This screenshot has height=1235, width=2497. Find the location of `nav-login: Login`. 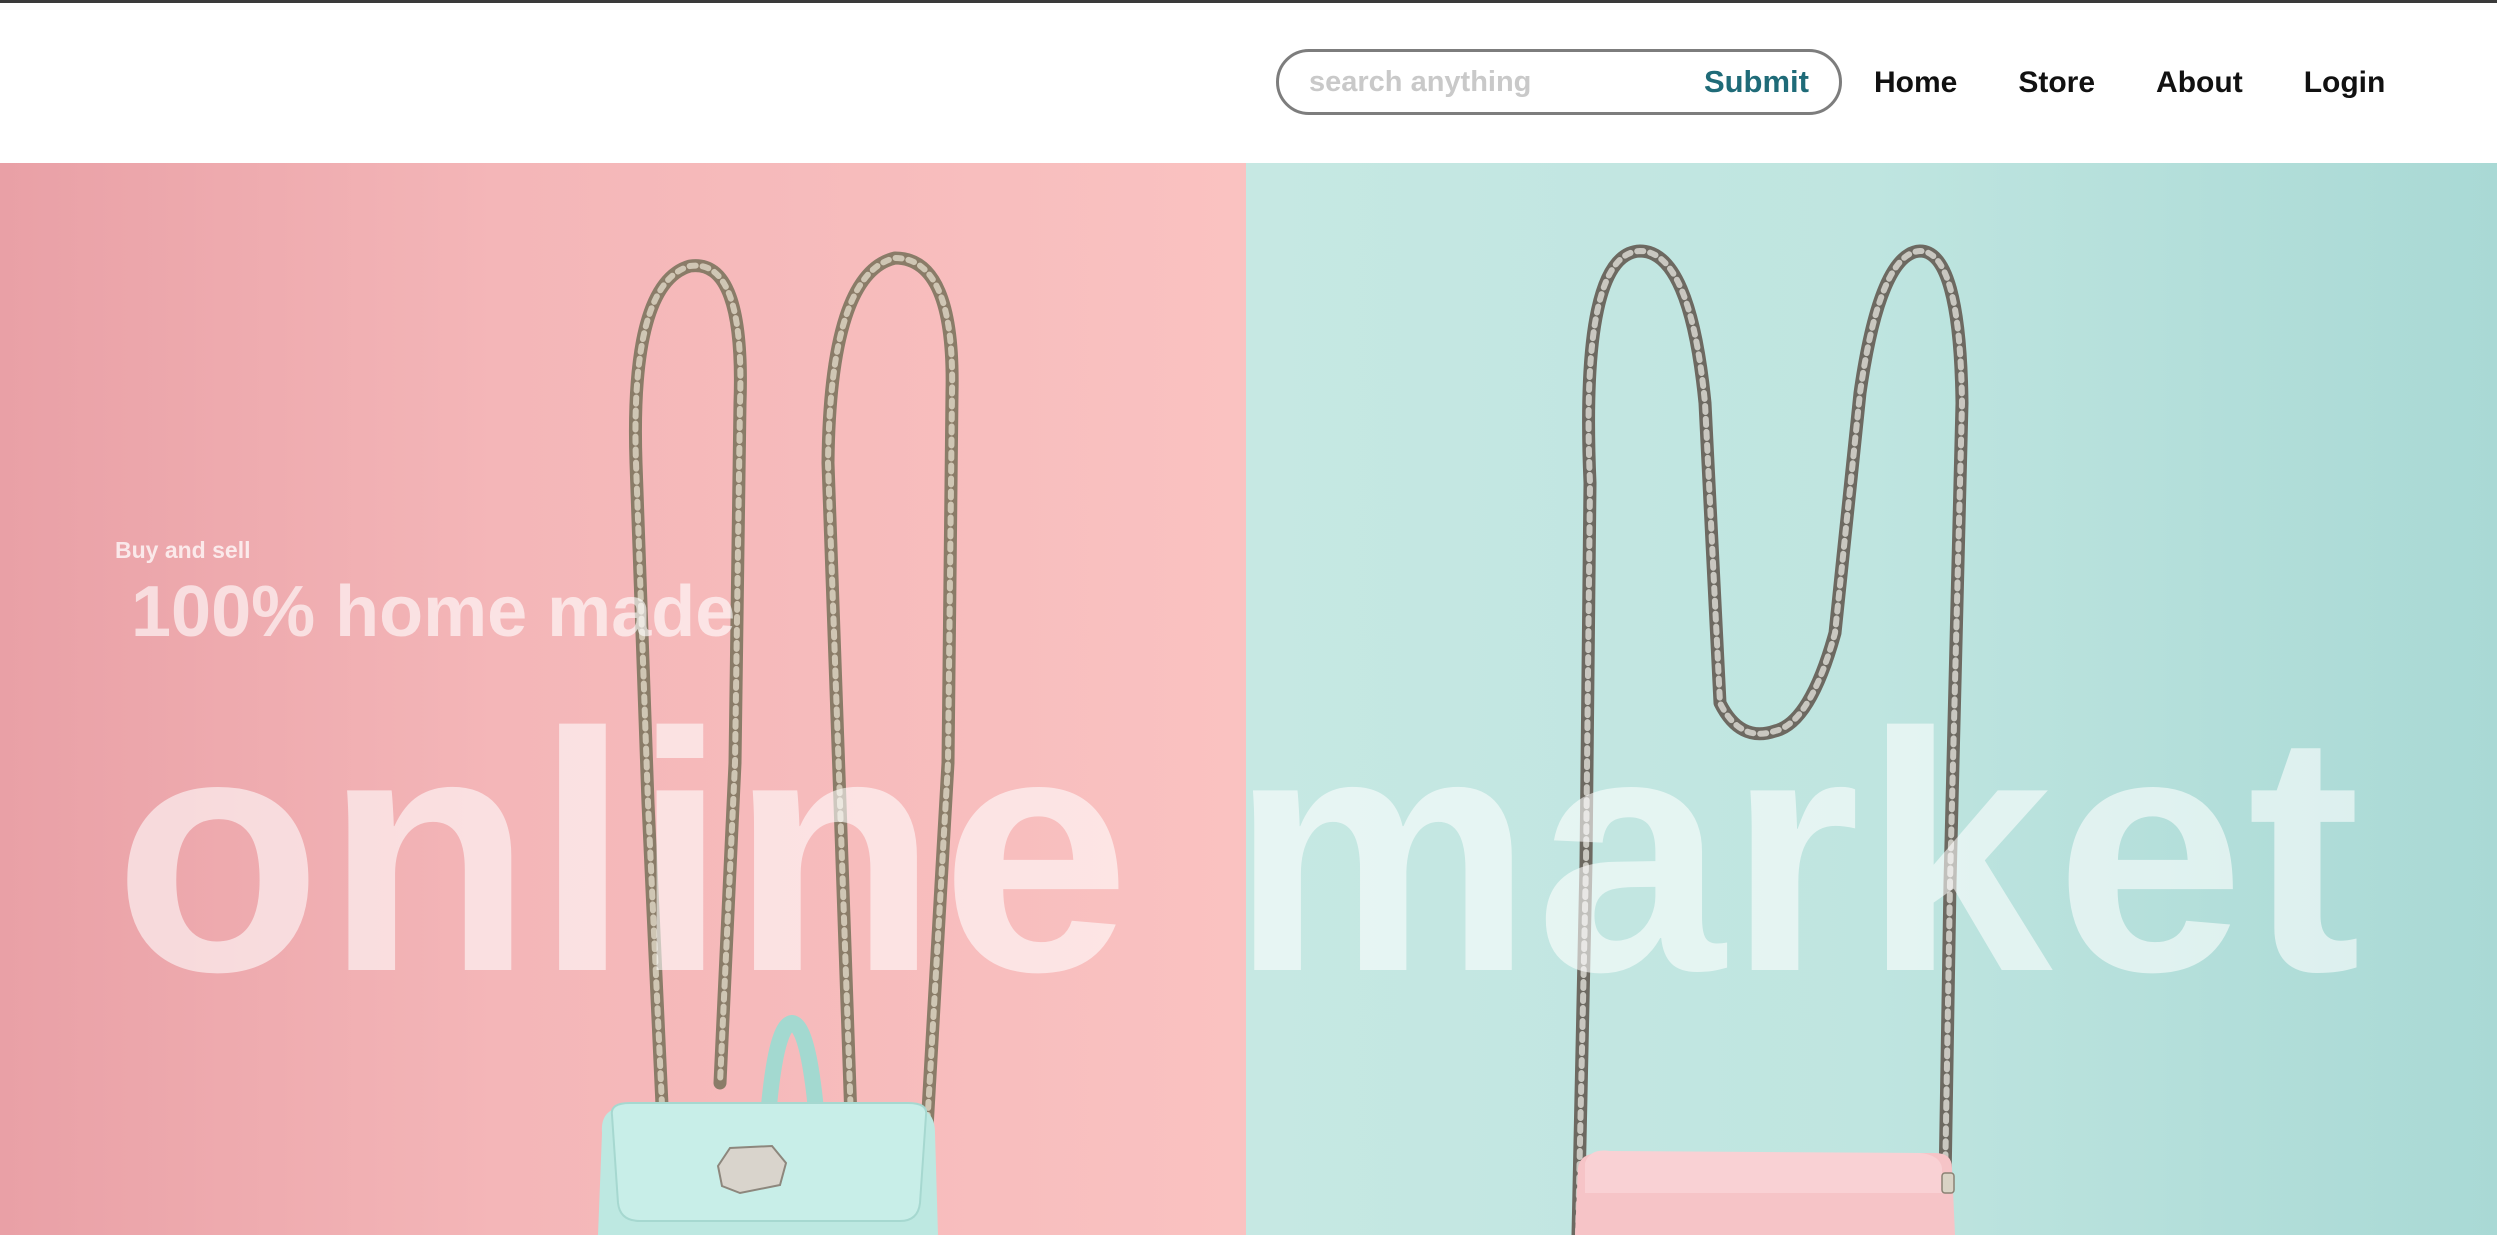

nav-login: Login is located at coordinates (2345, 83).